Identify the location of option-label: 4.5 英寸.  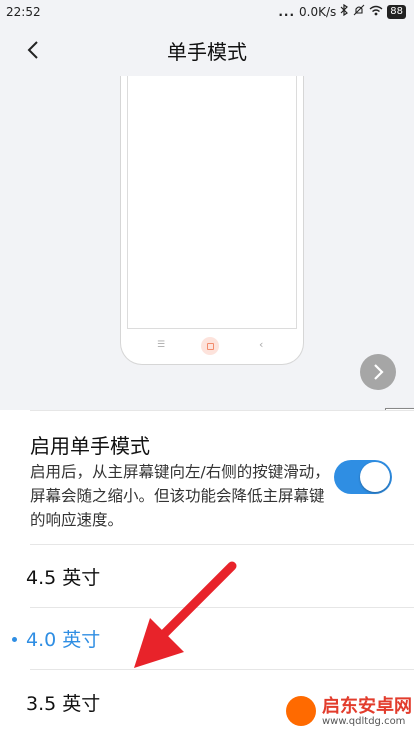
(63, 578).